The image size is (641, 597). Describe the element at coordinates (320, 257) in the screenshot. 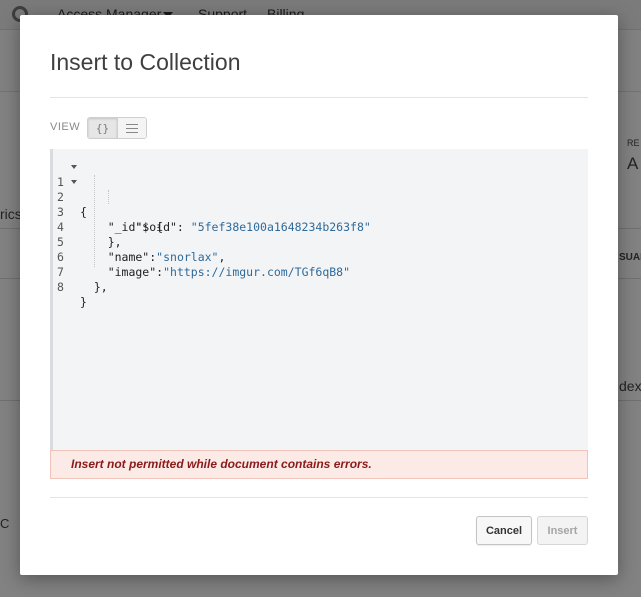

I see `code-line: 6 "image":"https://imgur.com/TGf6qB8"` at that location.